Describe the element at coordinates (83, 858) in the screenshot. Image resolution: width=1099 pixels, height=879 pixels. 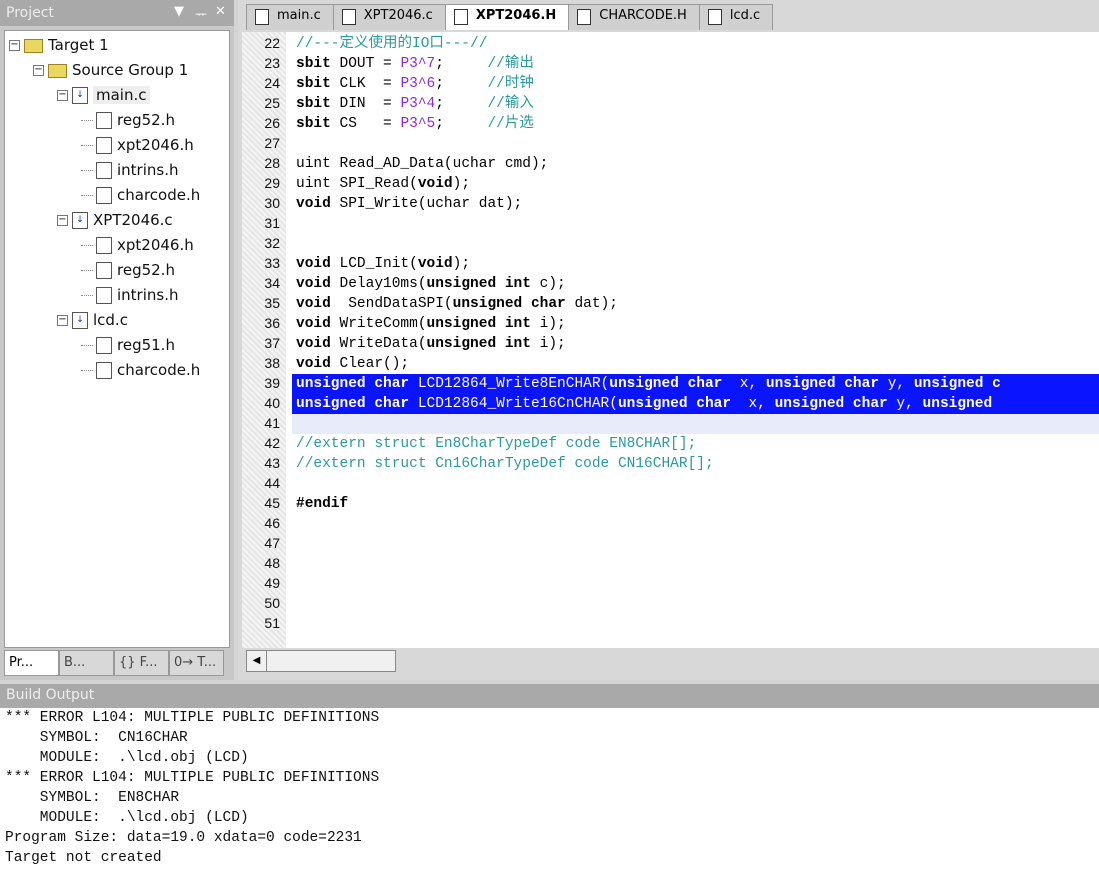
I see `build-output-line: Target not created` at that location.